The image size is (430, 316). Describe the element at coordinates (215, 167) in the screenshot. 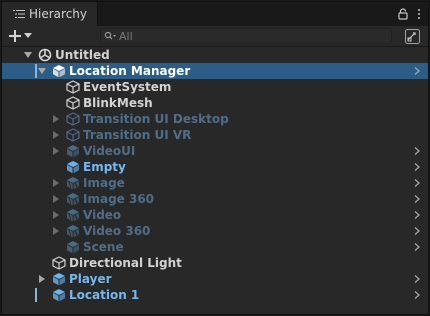

I see `hierarchy-row: Empty` at that location.